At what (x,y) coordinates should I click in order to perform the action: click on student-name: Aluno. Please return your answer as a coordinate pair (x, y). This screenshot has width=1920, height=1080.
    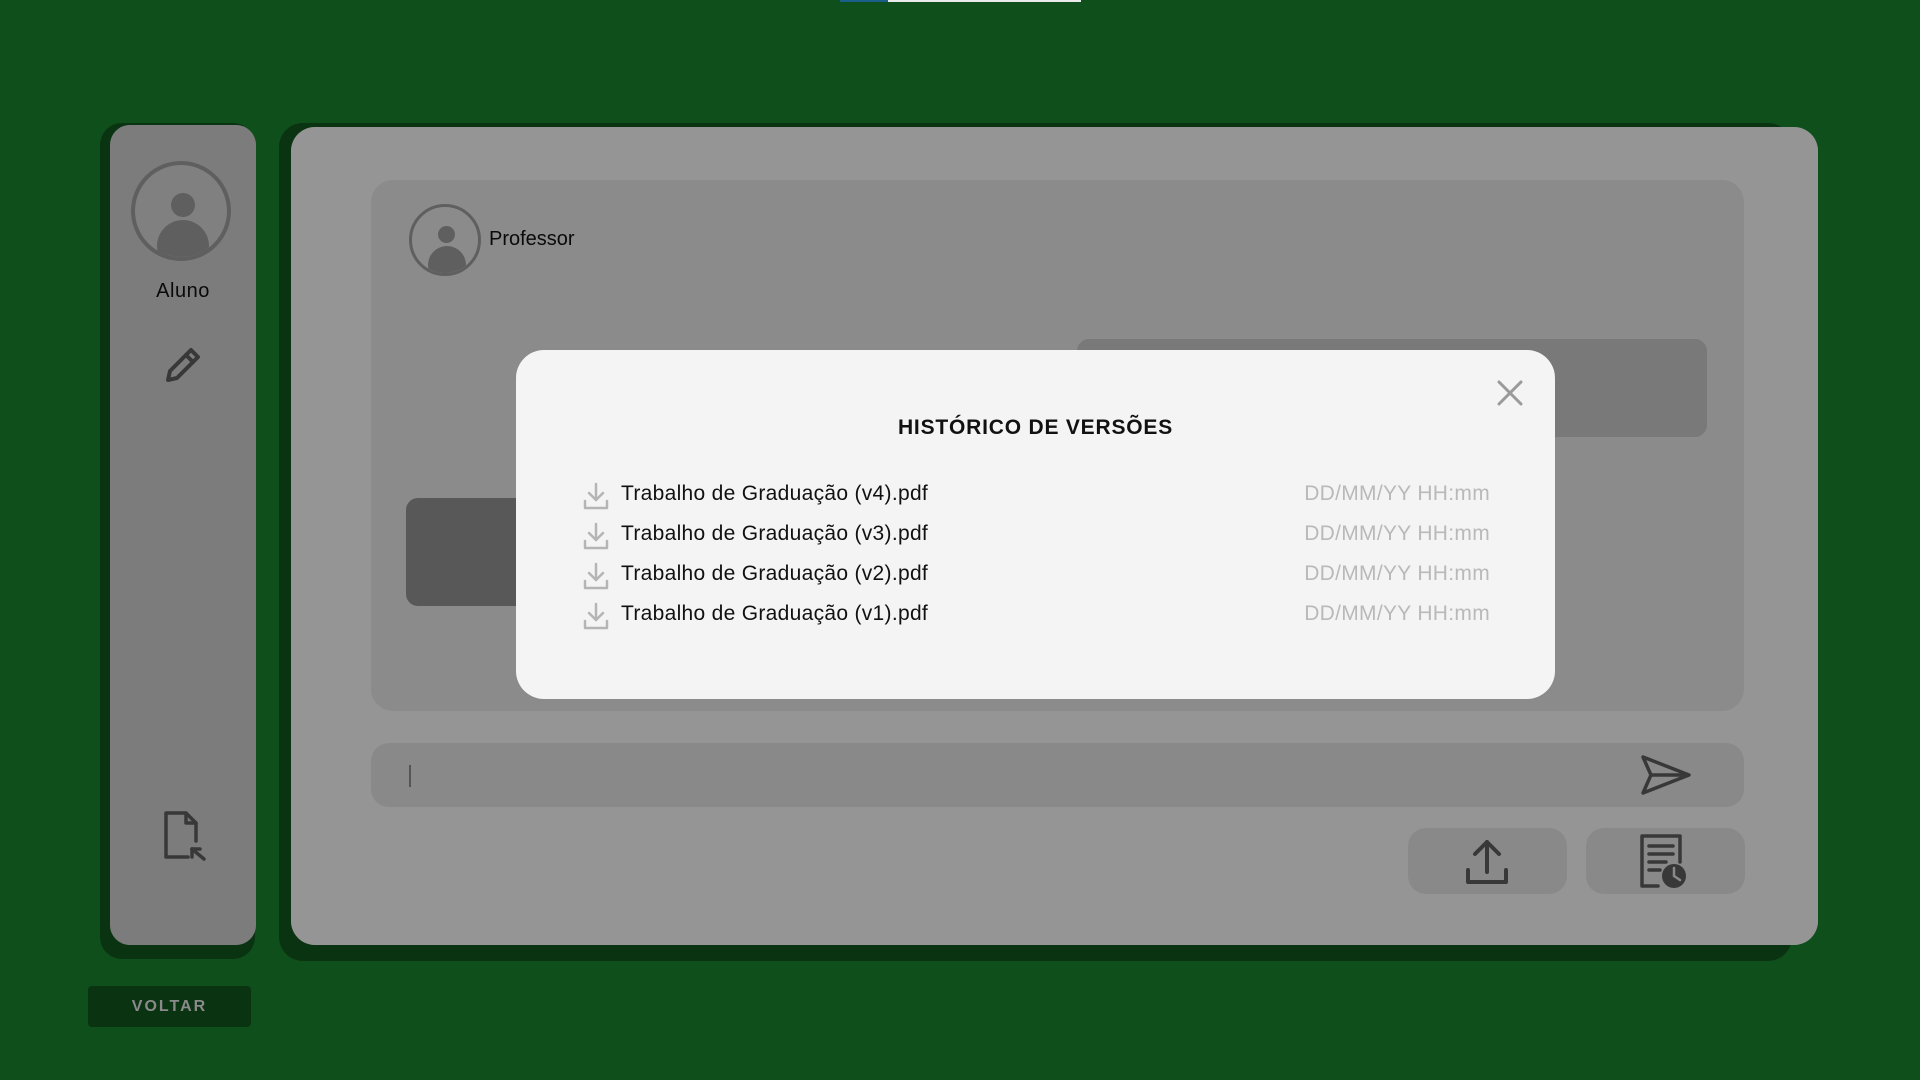
    Looking at the image, I should click on (183, 291).